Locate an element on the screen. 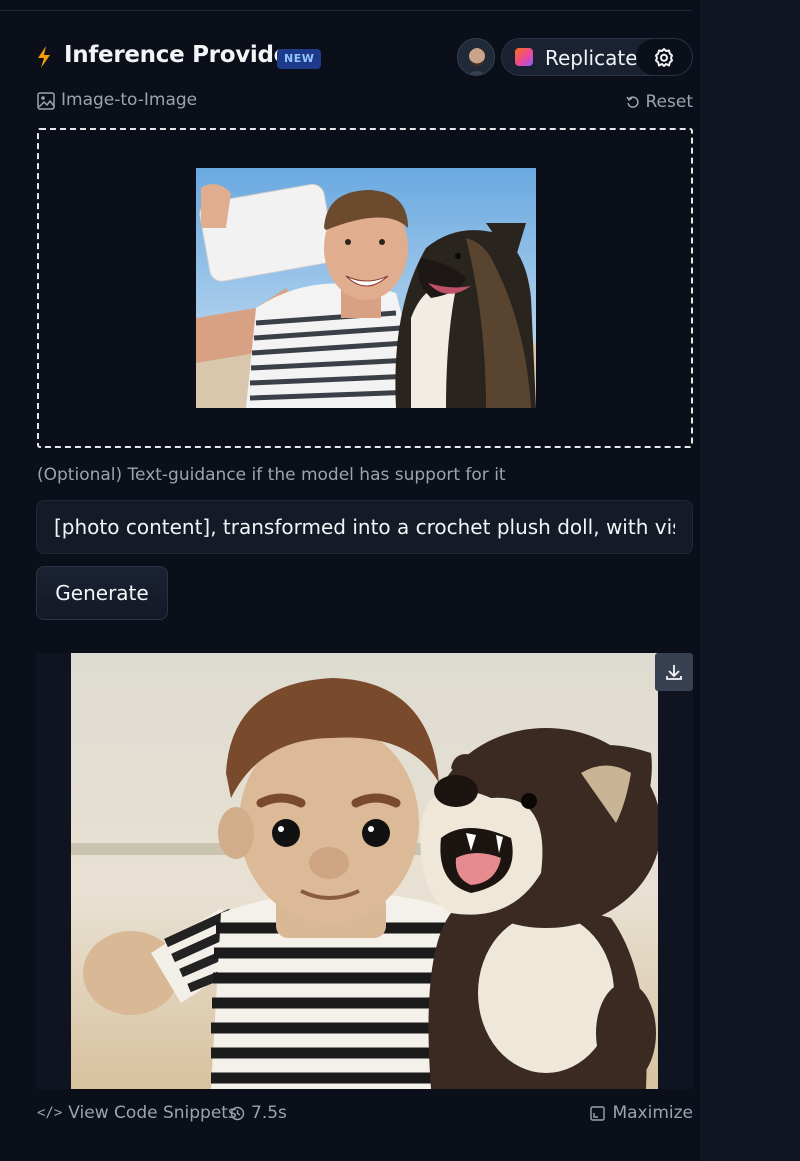 This screenshot has width=800, height=1161. view-code-snippets-link: </> View Code Snippets is located at coordinates (137, 1113).